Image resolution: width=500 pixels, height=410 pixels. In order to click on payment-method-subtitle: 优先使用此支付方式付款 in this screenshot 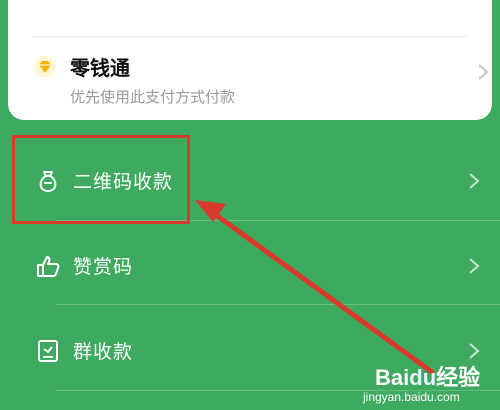, I will do `click(153, 97)`.